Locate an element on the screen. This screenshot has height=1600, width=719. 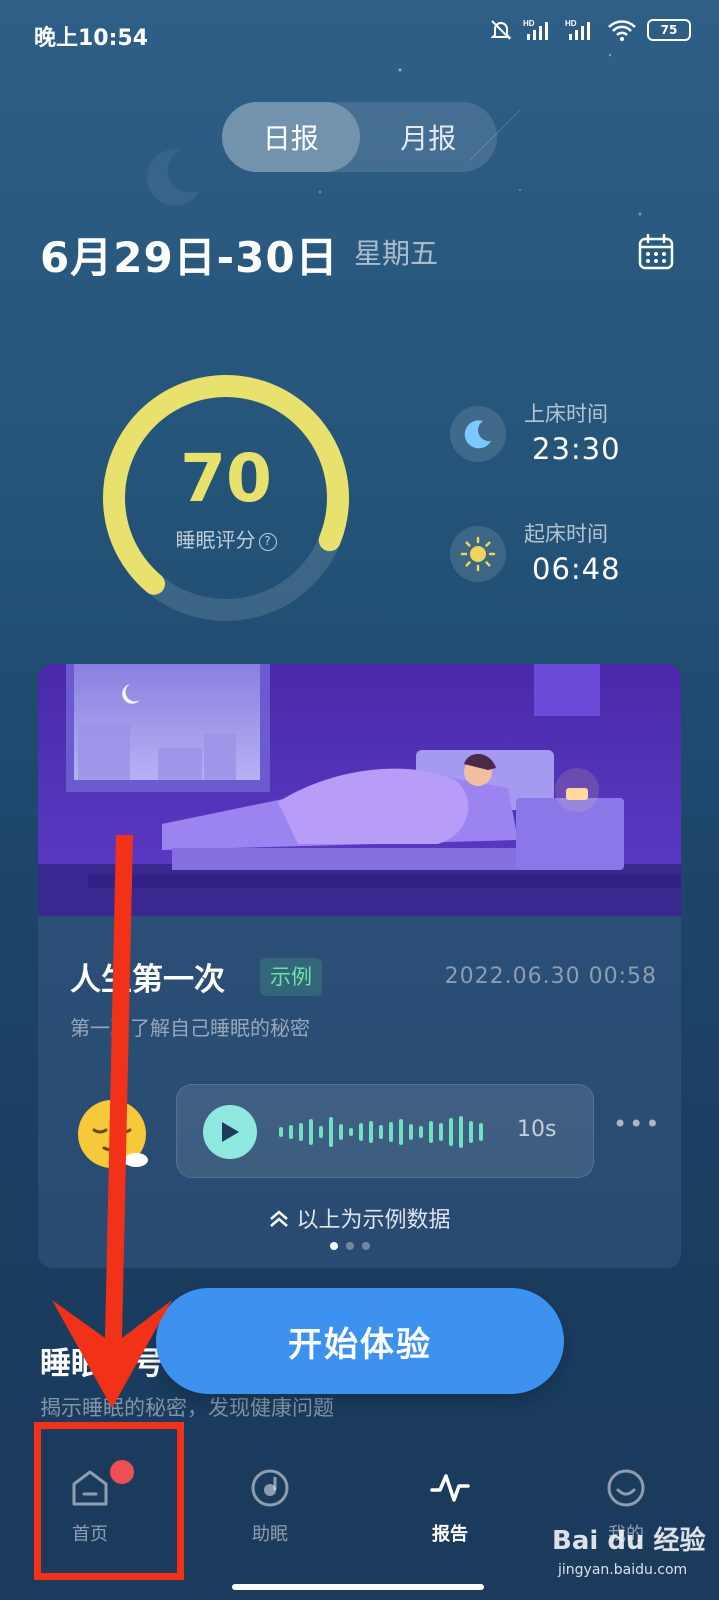
moon-icon-wrap is located at coordinates (478, 434).